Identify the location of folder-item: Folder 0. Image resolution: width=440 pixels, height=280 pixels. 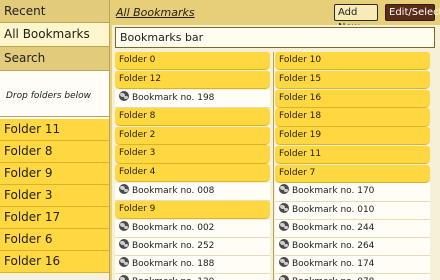
(192, 61).